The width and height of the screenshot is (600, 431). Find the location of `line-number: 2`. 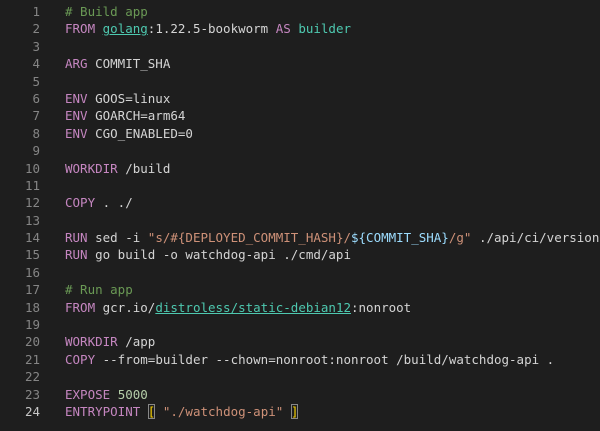

line-number: 2 is located at coordinates (36, 29).